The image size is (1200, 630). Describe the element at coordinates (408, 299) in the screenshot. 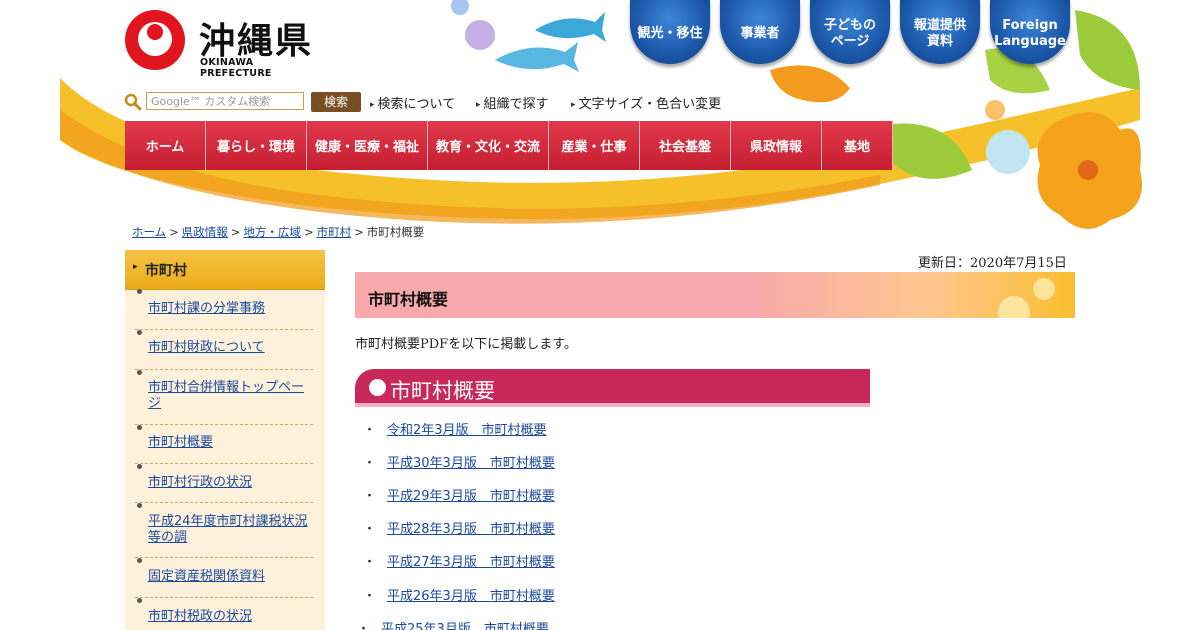

I see `page-title: 市町村概要` at that location.